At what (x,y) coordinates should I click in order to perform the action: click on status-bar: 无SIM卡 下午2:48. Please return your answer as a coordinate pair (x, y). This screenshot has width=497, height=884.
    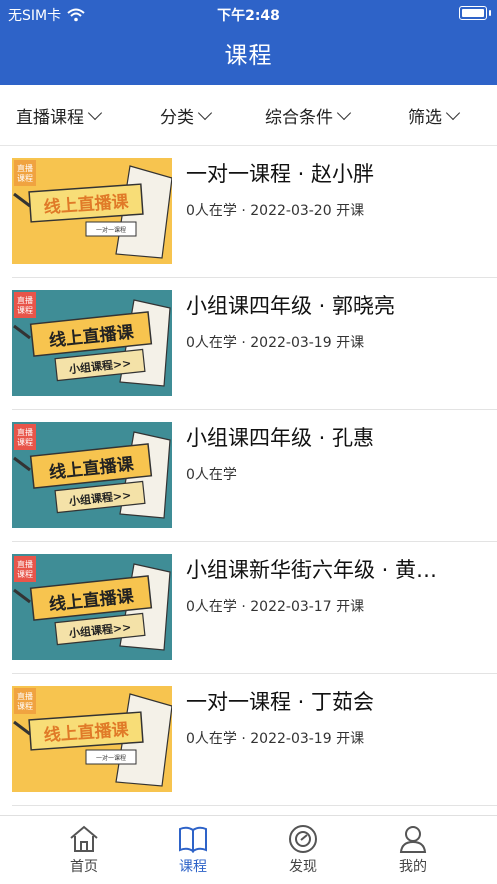
    Looking at the image, I should click on (248, 14).